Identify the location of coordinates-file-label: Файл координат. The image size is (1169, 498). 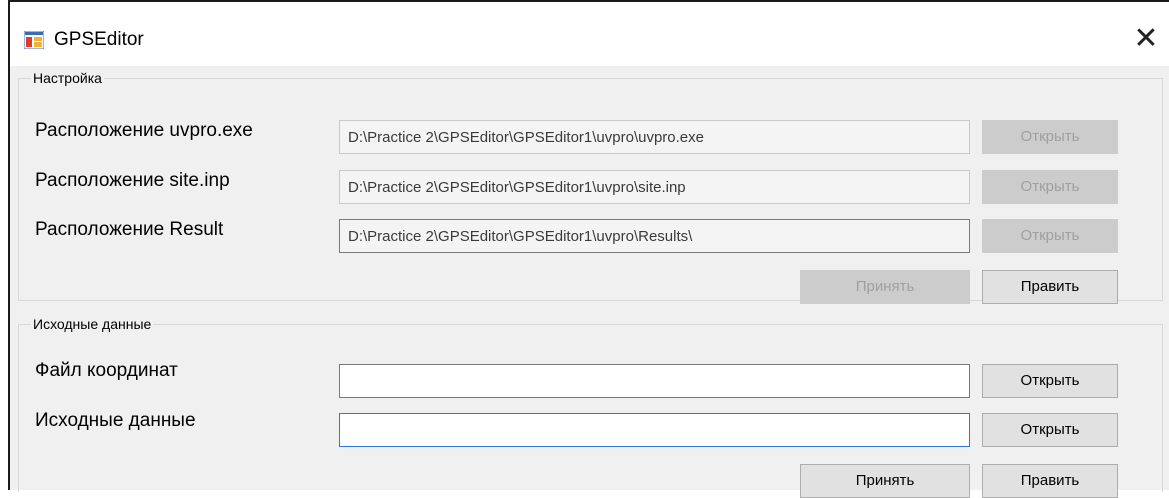
(106, 370).